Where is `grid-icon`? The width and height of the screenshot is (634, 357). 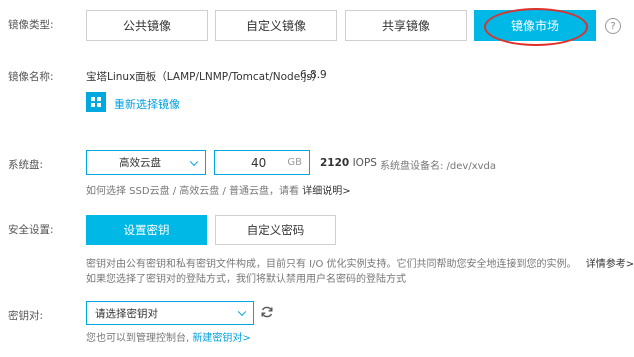 grid-icon is located at coordinates (96, 102).